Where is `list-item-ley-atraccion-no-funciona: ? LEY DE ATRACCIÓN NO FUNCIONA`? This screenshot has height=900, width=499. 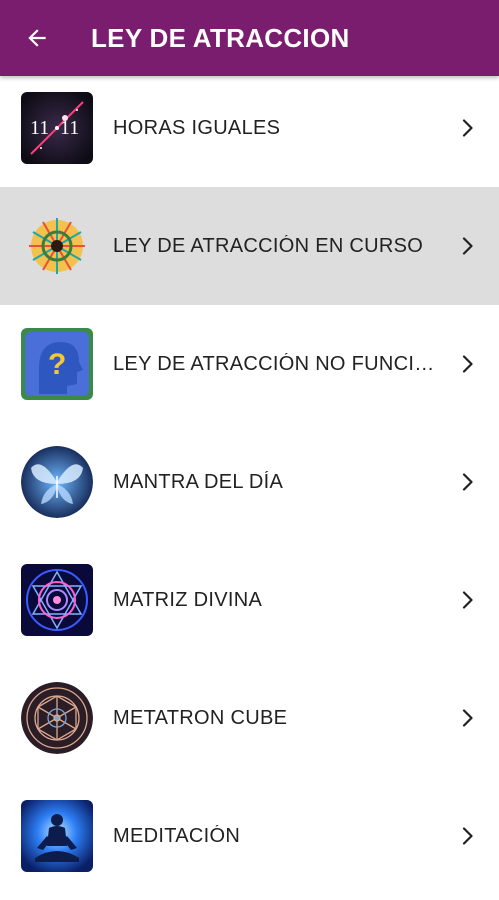
list-item-ley-atraccion-no-funciona: ? LEY DE ATRACCIÓN NO FUNCIONA is located at coordinates (249, 364).